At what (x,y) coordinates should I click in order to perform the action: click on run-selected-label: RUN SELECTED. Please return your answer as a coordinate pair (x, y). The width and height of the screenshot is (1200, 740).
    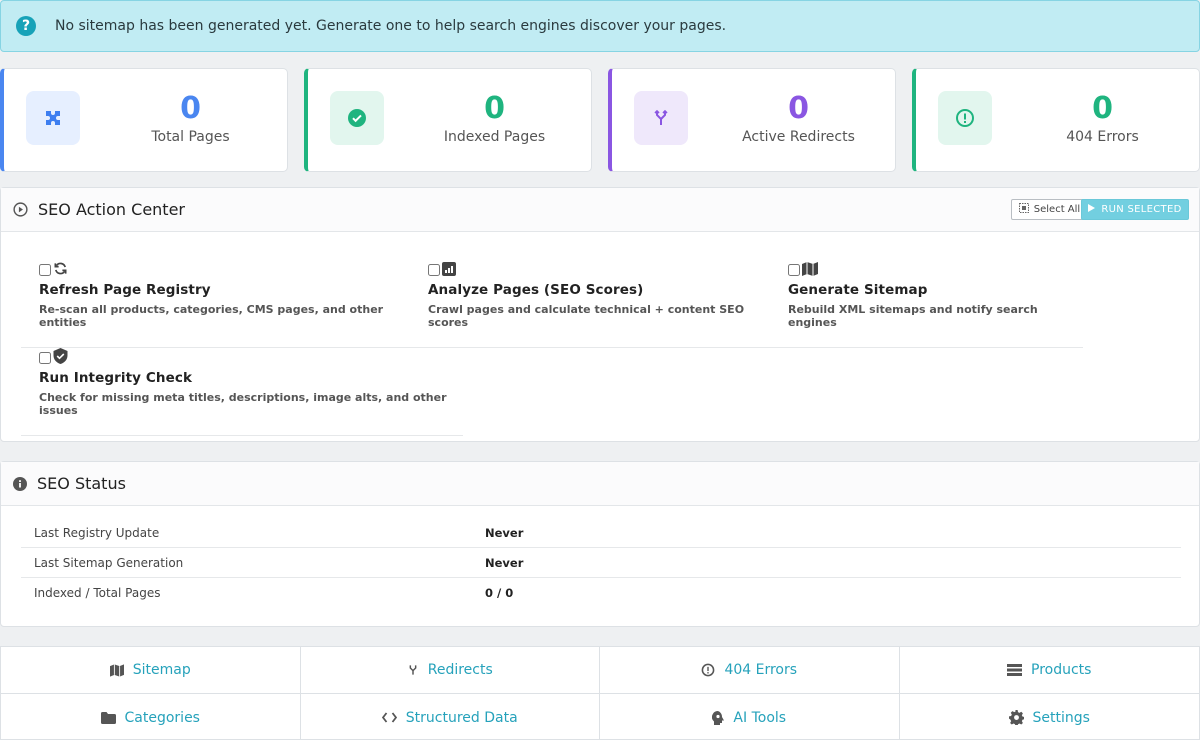
    Looking at the image, I should click on (1141, 209).